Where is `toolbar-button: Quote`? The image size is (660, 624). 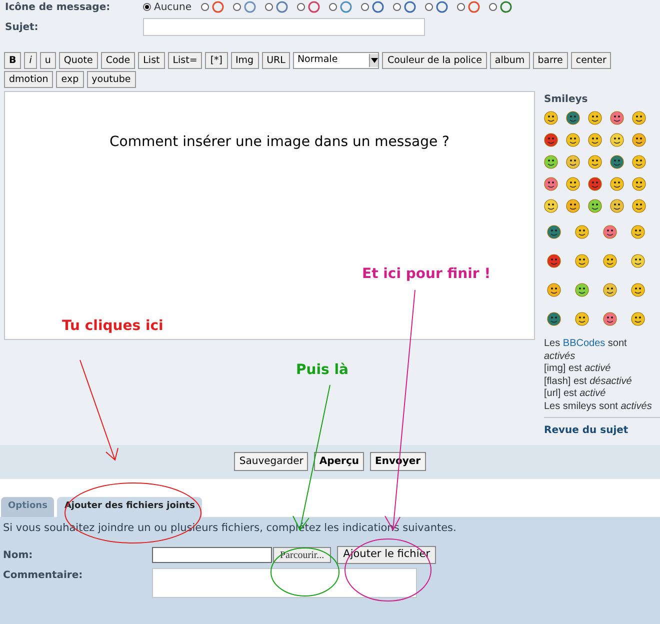 toolbar-button: Quote is located at coordinates (78, 60).